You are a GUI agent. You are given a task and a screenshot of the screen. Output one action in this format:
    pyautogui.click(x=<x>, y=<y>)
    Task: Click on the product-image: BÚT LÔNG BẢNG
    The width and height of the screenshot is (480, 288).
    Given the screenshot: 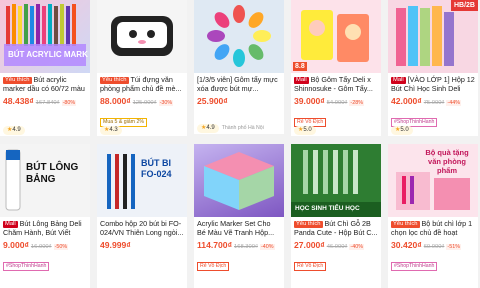 What is the action you would take?
    pyautogui.click(x=45, y=180)
    